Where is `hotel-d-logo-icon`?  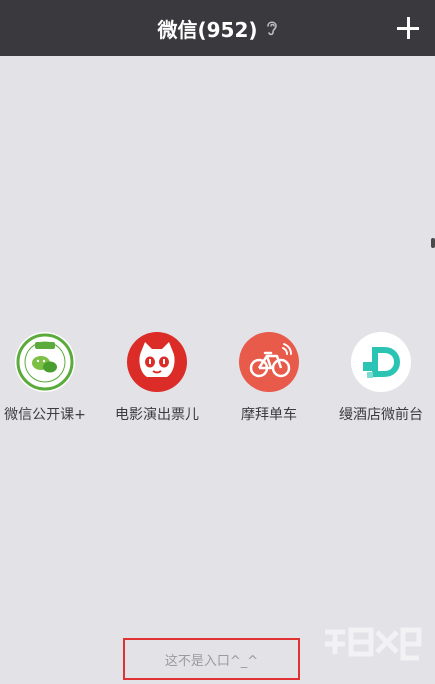 hotel-d-logo-icon is located at coordinates (381, 362).